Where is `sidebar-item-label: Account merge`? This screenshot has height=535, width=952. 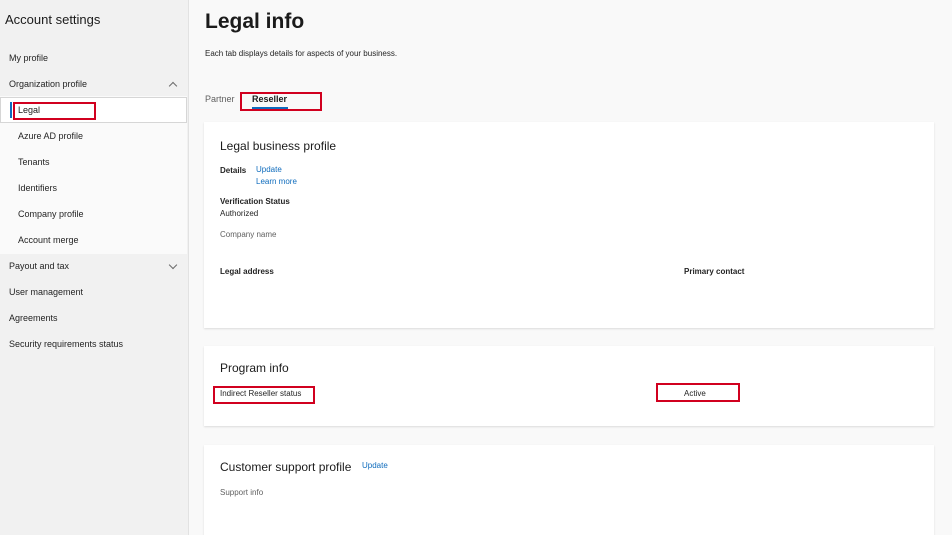
sidebar-item-label: Account merge is located at coordinates (48, 240).